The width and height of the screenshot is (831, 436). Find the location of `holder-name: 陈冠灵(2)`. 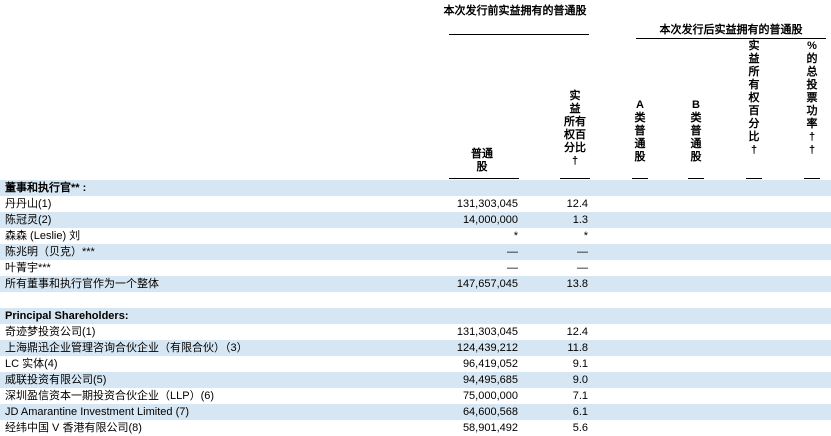

holder-name: 陈冠灵(2) is located at coordinates (28, 220).